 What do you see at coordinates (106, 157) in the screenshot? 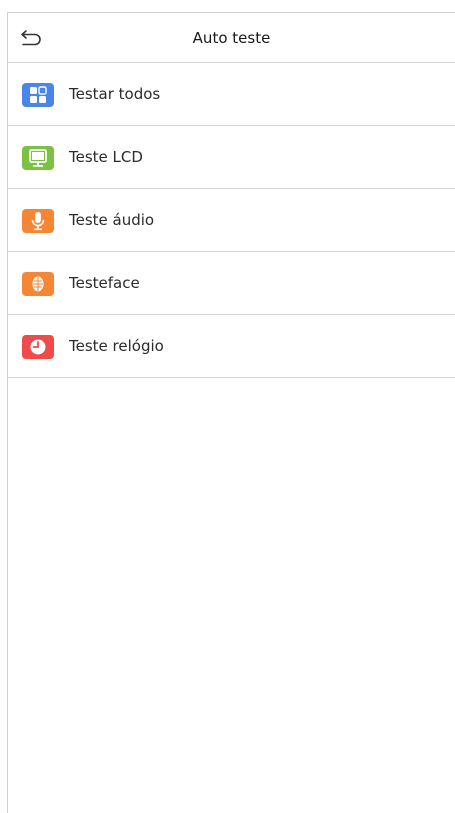
I see `menu-item-label: Teste LCD` at bounding box center [106, 157].